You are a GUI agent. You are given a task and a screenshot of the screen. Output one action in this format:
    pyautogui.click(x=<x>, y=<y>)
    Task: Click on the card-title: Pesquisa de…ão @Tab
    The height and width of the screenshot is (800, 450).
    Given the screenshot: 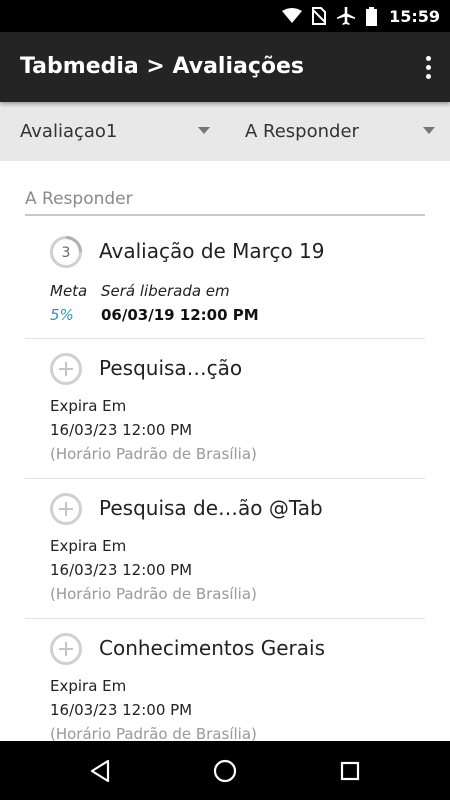 What is the action you would take?
    pyautogui.click(x=211, y=508)
    